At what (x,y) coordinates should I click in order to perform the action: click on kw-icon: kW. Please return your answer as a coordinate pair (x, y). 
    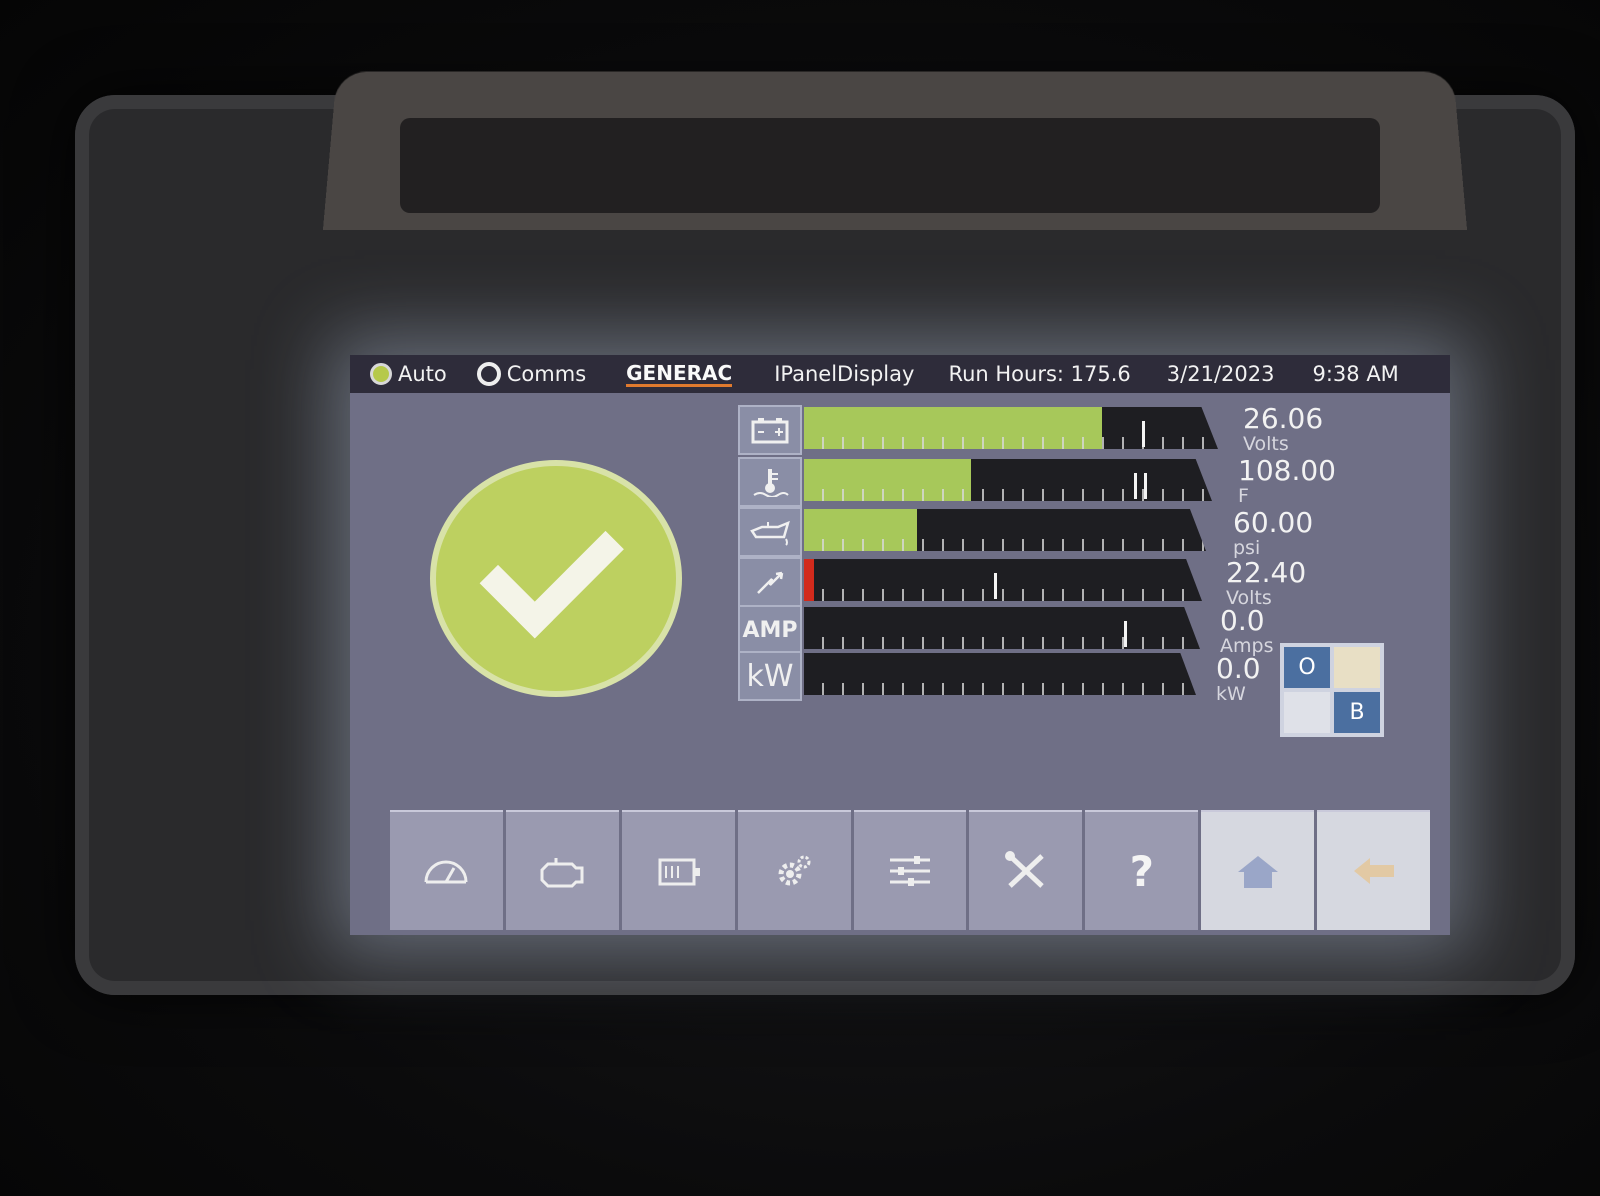
    Looking at the image, I should click on (770, 676).